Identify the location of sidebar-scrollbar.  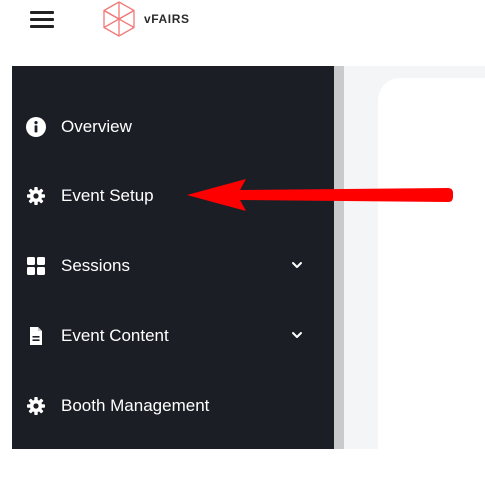
(339, 257).